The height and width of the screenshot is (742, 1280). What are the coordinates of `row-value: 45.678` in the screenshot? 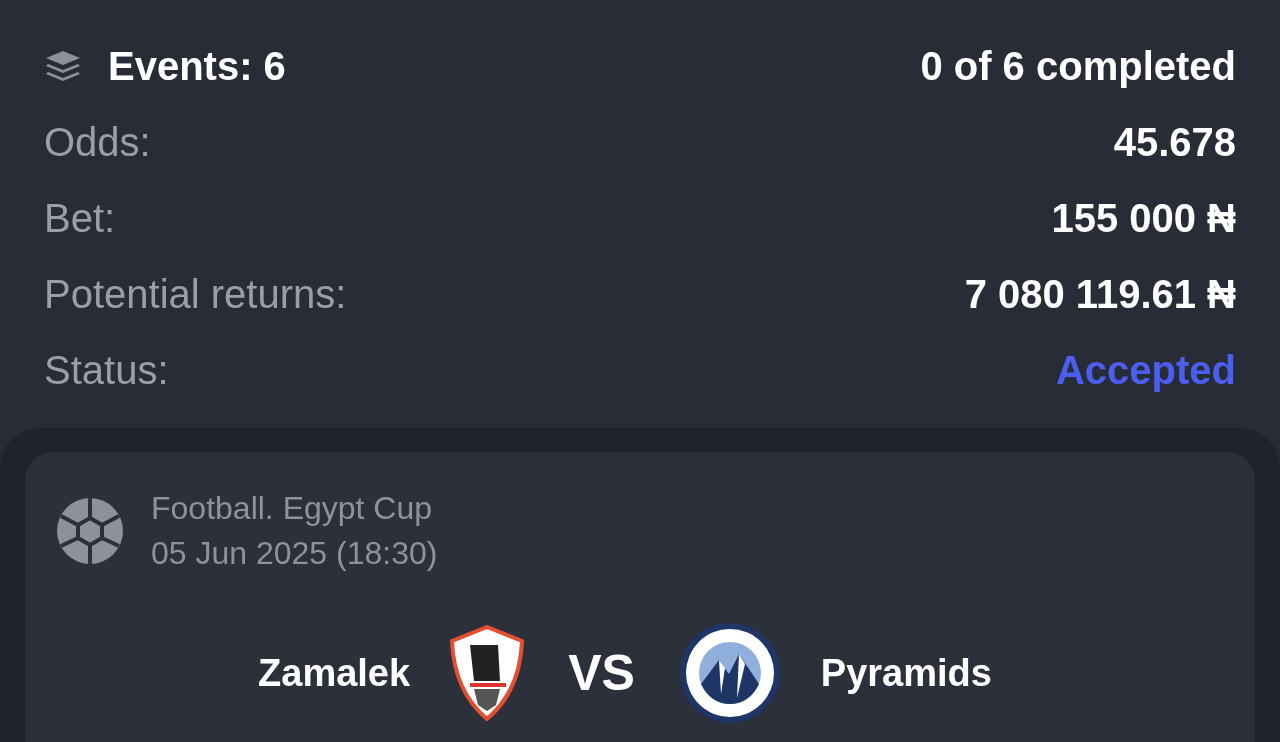 It's located at (1174, 142).